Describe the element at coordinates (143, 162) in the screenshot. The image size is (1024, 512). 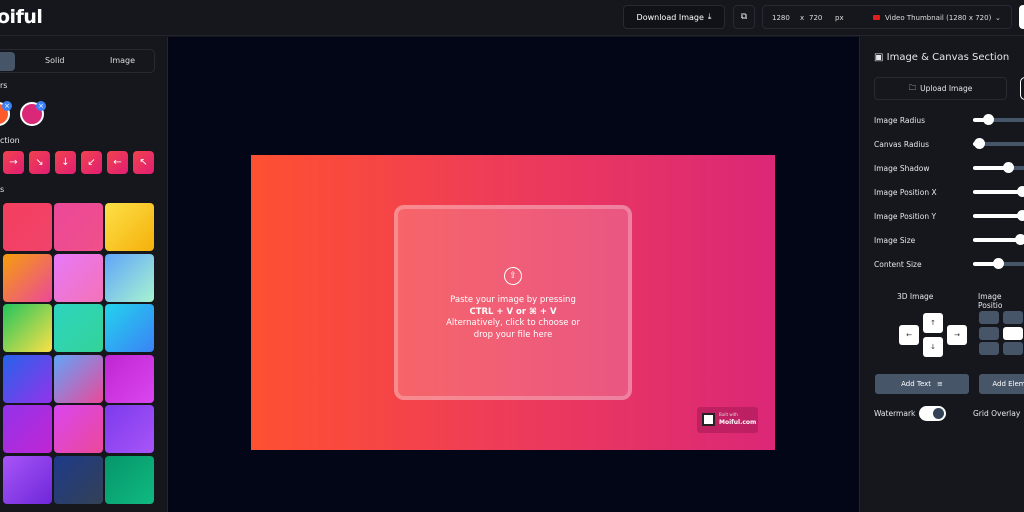
I see `direction-up-left-button: ↖` at that location.